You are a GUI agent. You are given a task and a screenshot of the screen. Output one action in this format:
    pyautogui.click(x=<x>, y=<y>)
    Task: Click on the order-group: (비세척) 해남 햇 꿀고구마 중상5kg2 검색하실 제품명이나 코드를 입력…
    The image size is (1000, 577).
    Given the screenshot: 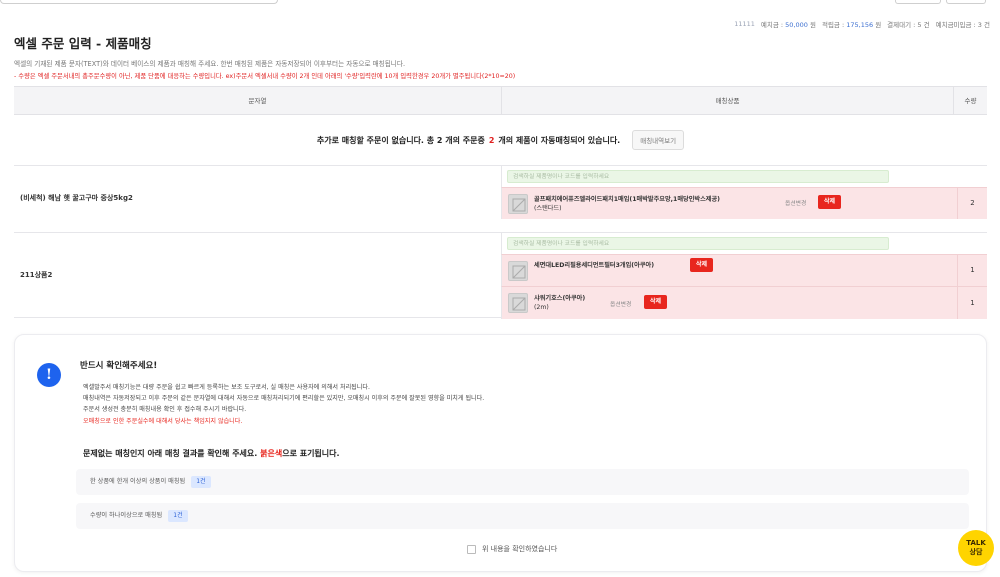 What is the action you would take?
    pyautogui.click(x=500, y=198)
    